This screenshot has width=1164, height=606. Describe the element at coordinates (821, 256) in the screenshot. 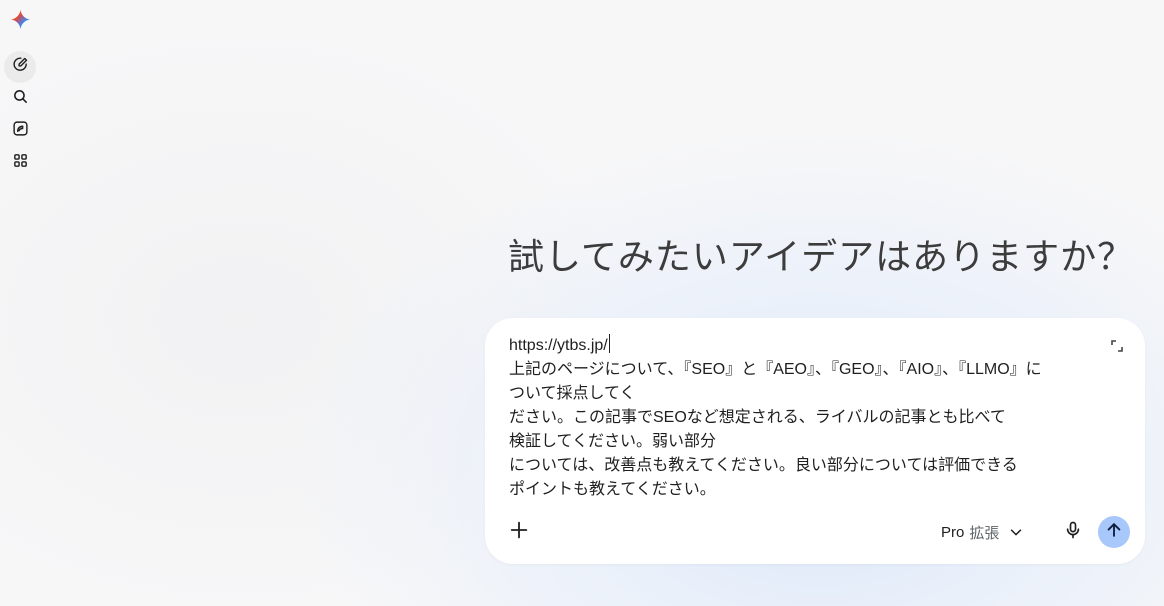

I see `greeting-heading: 試してみたいアイデアはありますか？` at that location.